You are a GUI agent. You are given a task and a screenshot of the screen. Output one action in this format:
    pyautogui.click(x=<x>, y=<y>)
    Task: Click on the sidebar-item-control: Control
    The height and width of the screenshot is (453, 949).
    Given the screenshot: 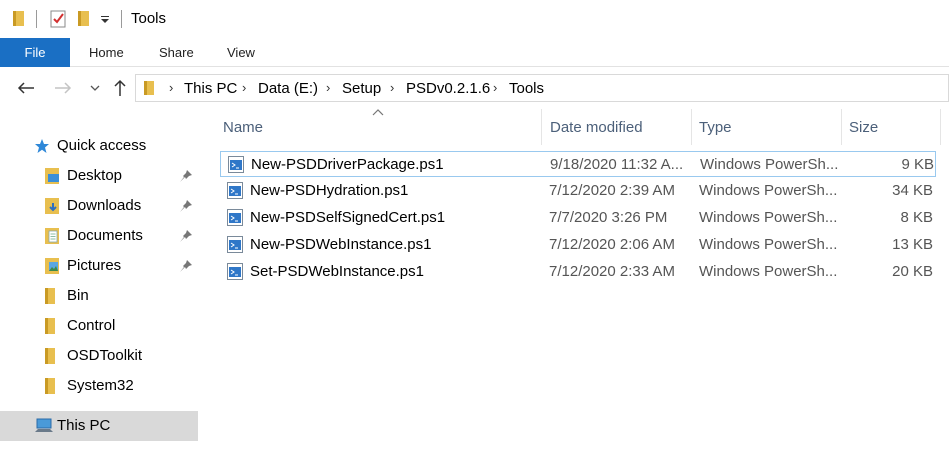 What is the action you would take?
    pyautogui.click(x=99, y=326)
    